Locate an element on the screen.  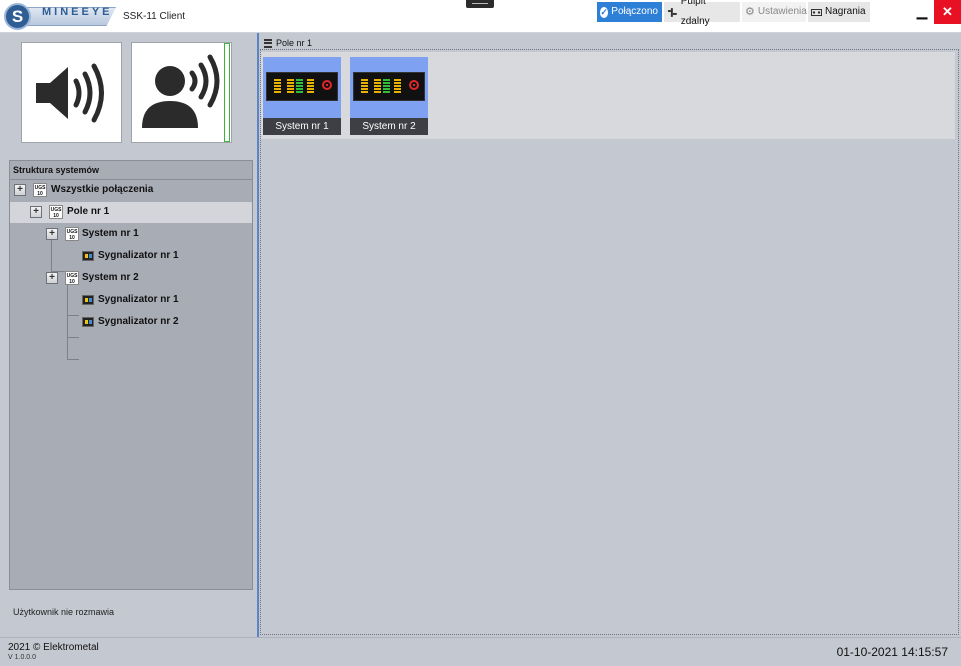
check-icon: ✓ is located at coordinates (604, 12).